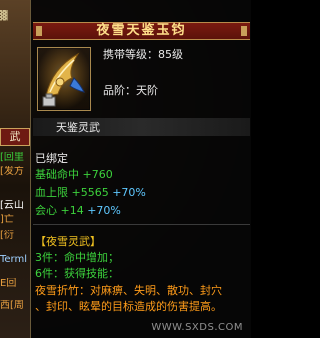 The width and height of the screenshot is (320, 338). I want to click on background-tab-button: 武, so click(15, 137).